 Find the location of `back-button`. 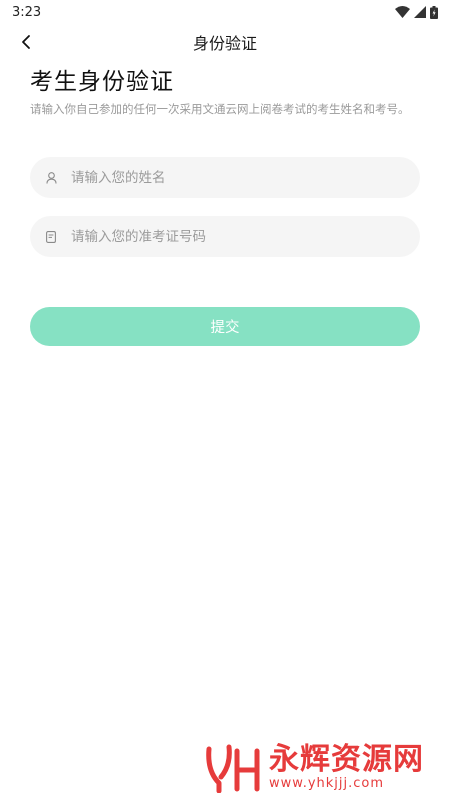

back-button is located at coordinates (26, 42).